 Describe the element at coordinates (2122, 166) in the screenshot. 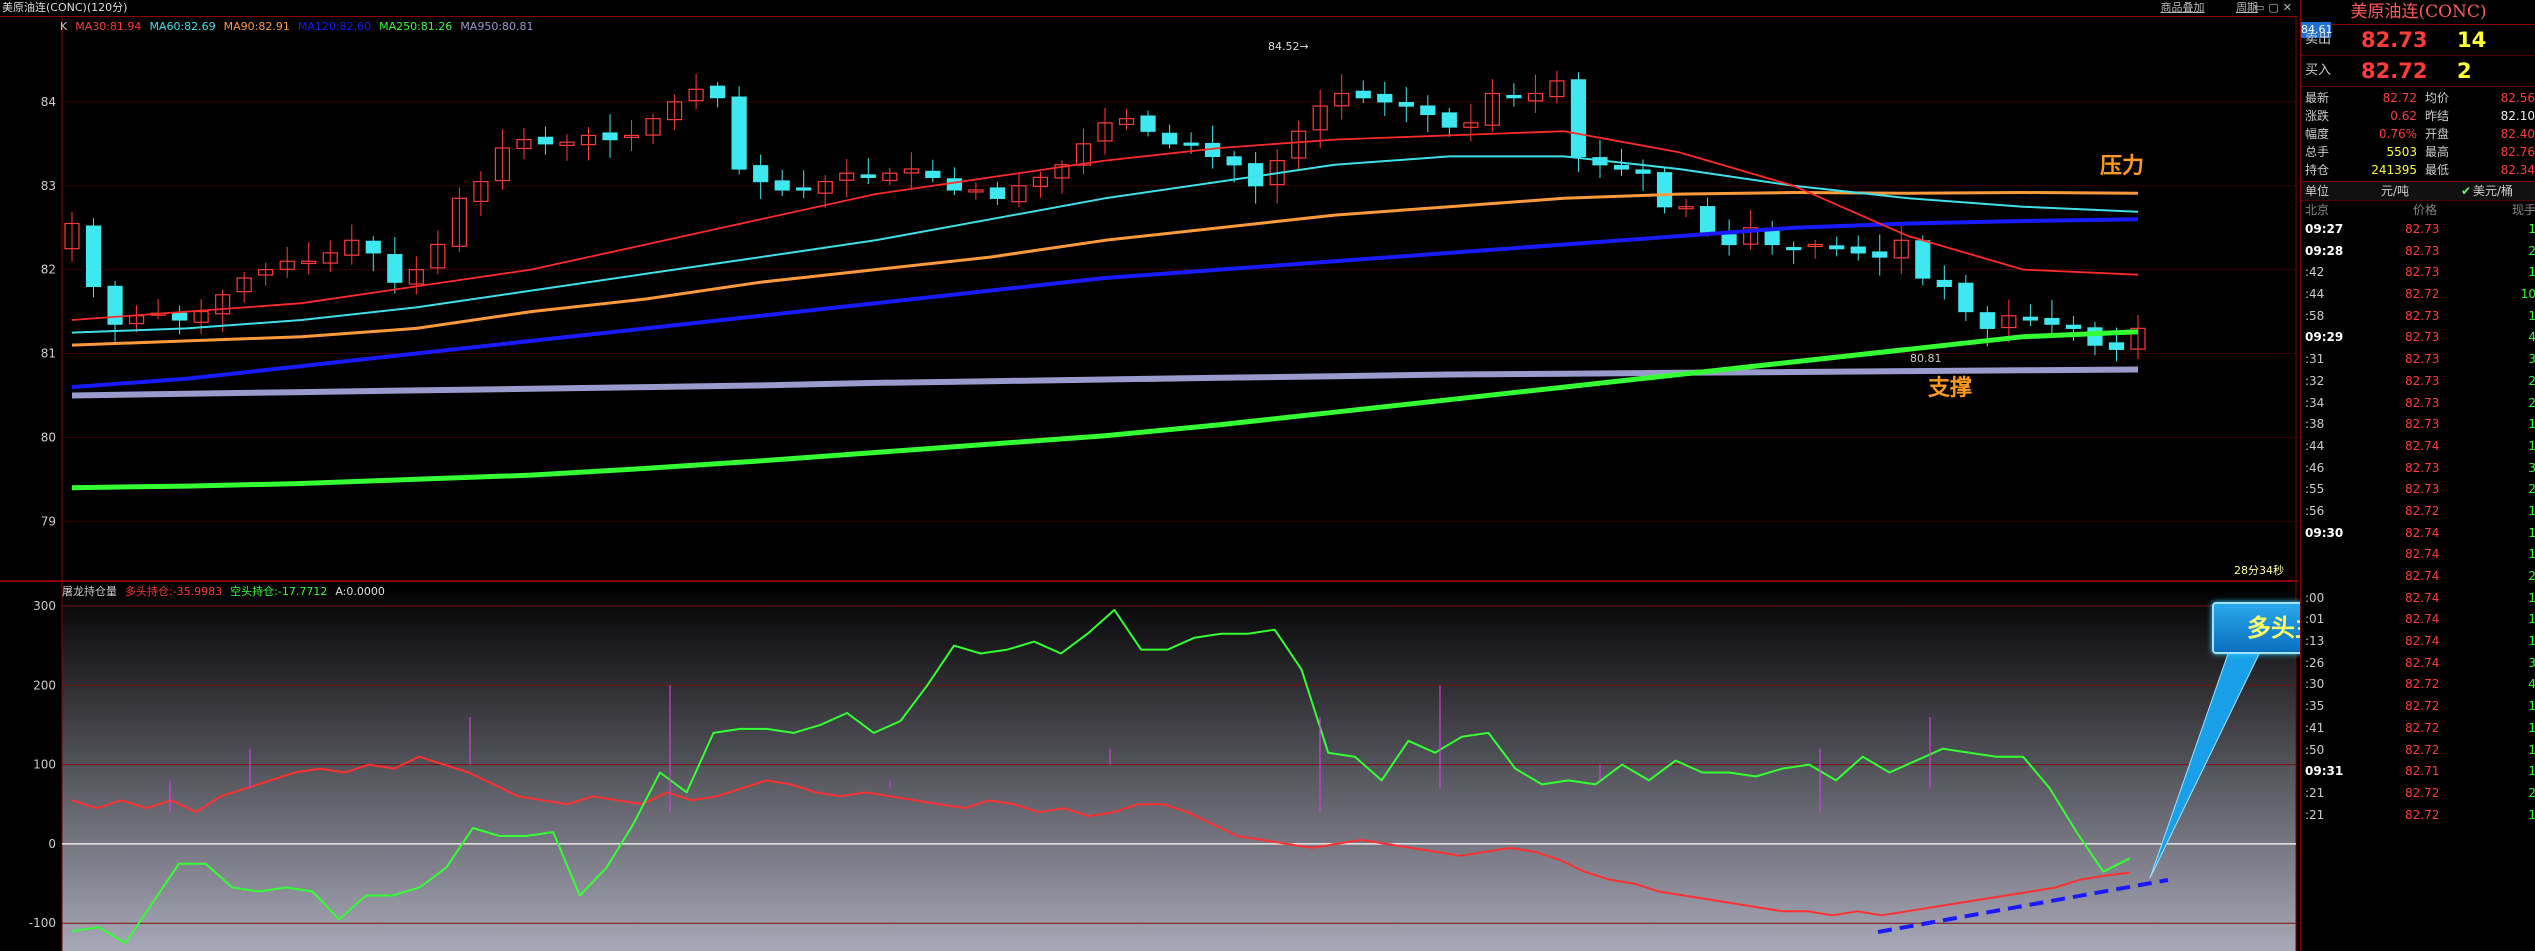

I see `pressure-label: 压力` at that location.